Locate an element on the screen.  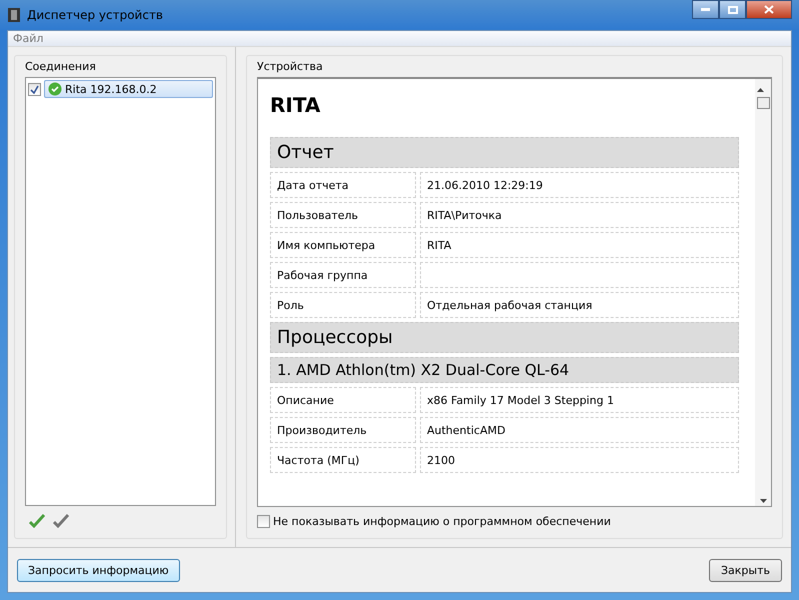
table-cell: 21.06.2010 12:29:19 is located at coordinates (579, 185).